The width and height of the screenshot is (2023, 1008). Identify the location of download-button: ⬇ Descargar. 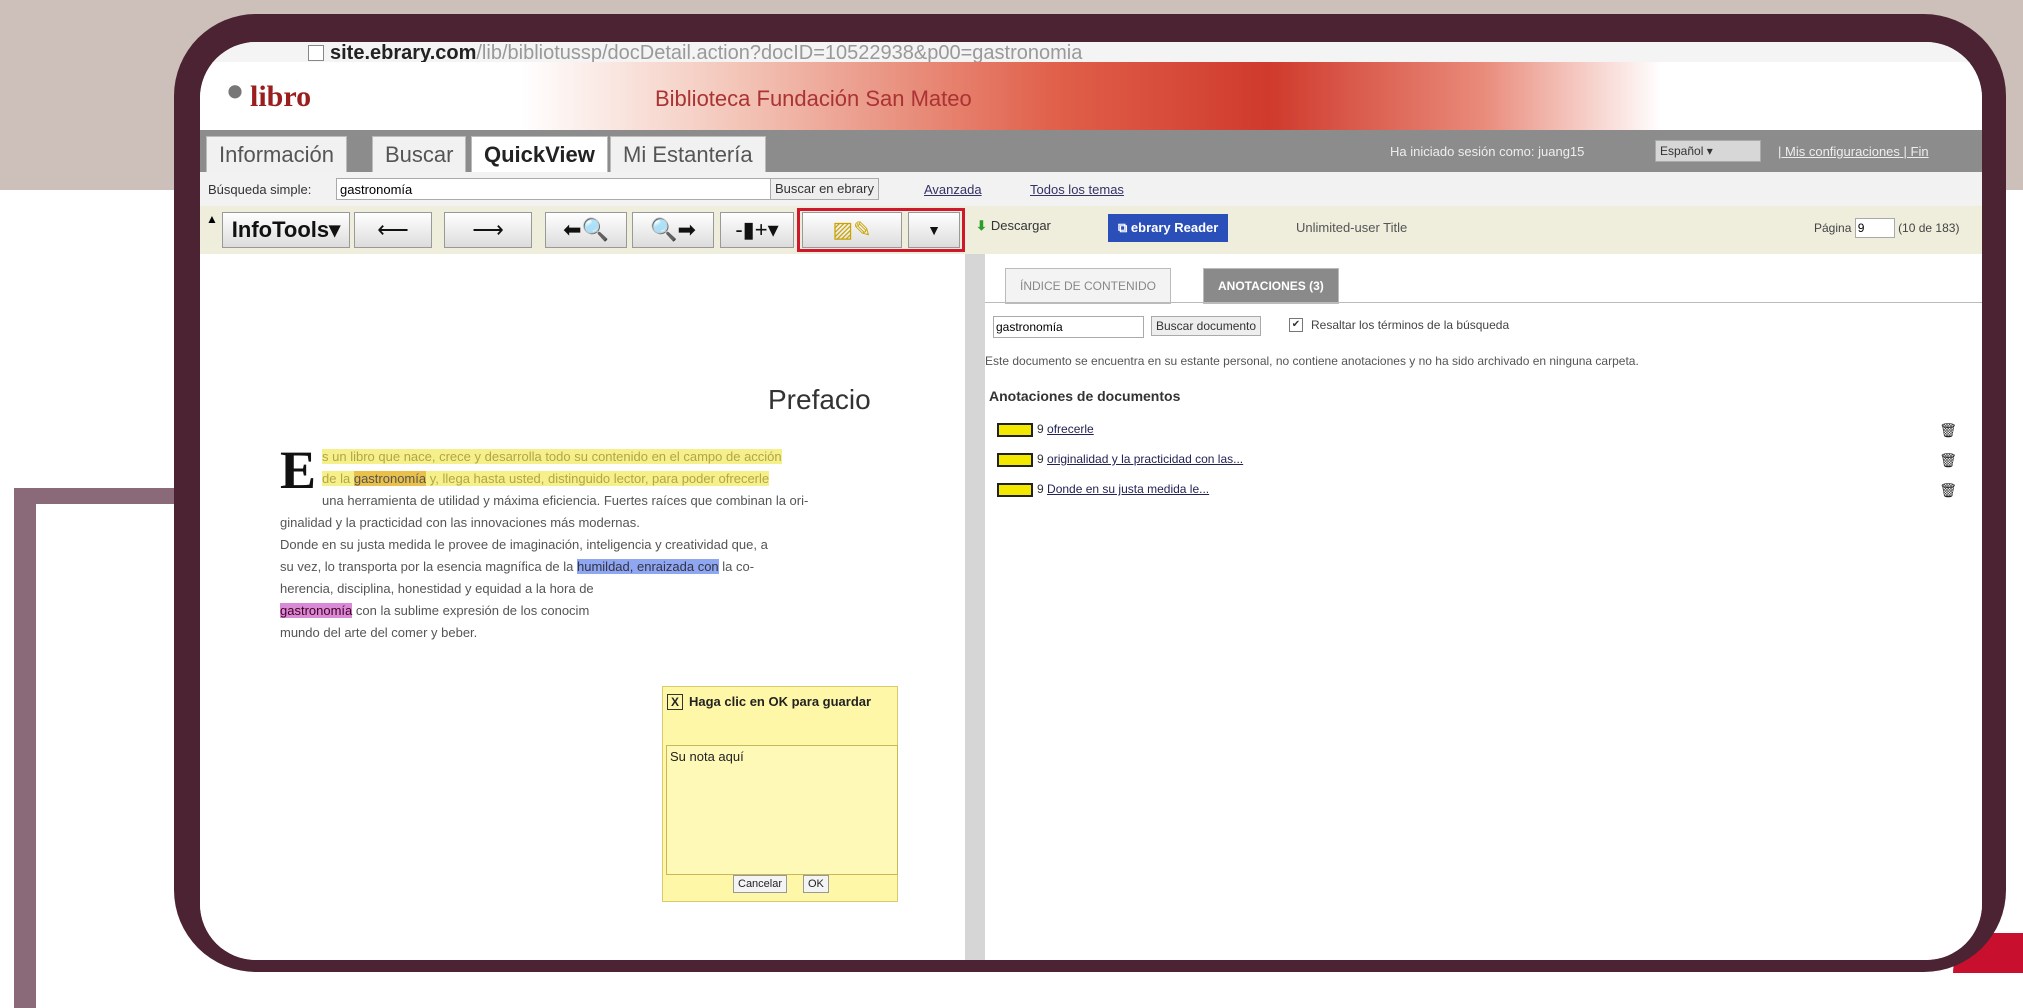
(1013, 226).